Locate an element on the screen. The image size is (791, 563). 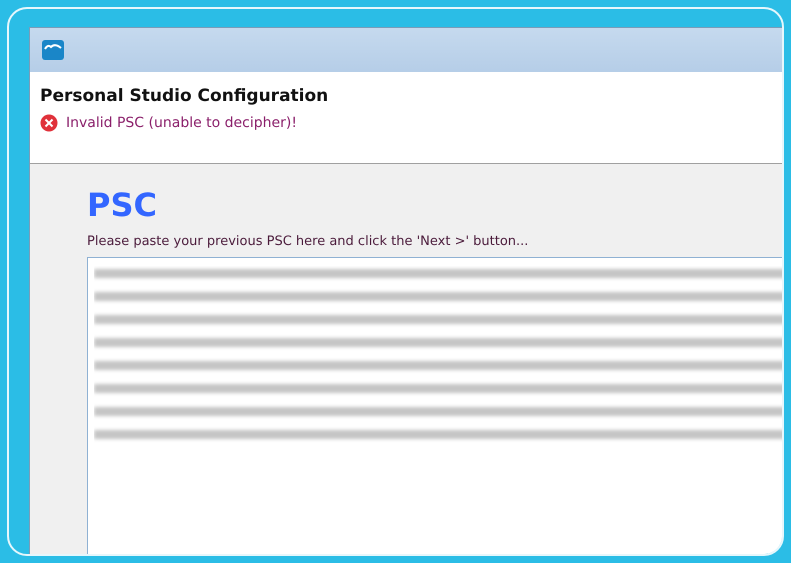
section-heading: PSC is located at coordinates (122, 205).